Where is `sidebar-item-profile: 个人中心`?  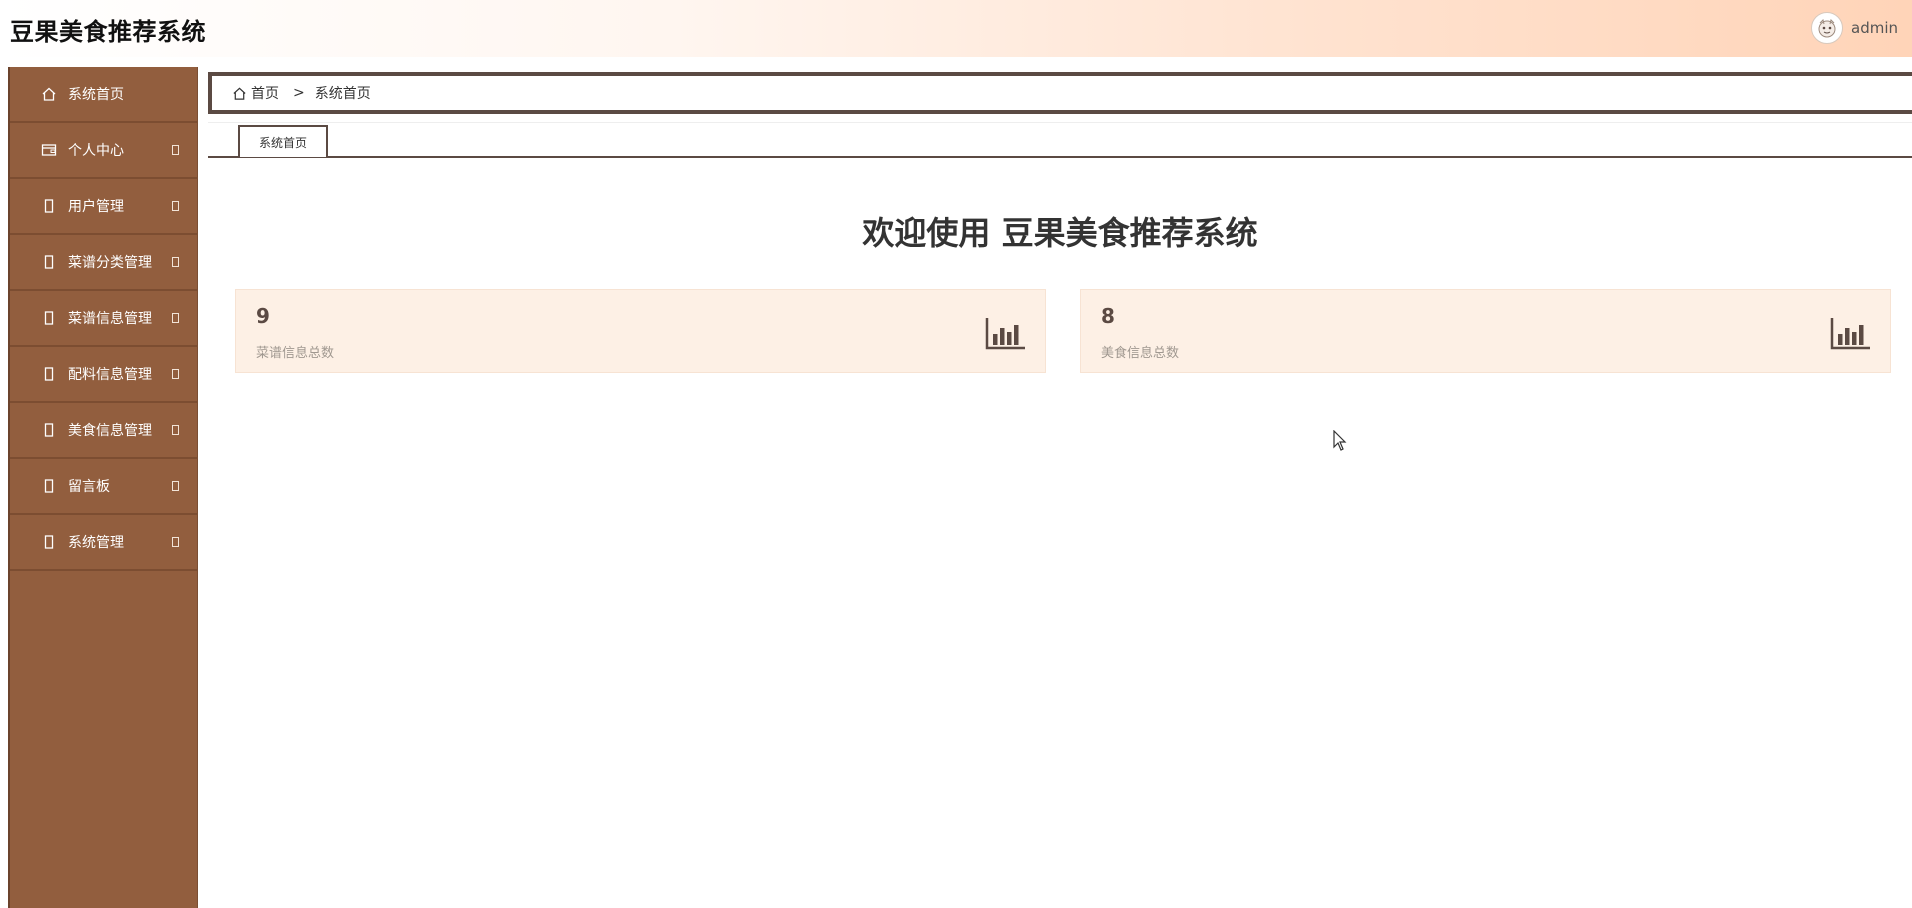
sidebar-item-profile: 个人中心 is located at coordinates (103, 151).